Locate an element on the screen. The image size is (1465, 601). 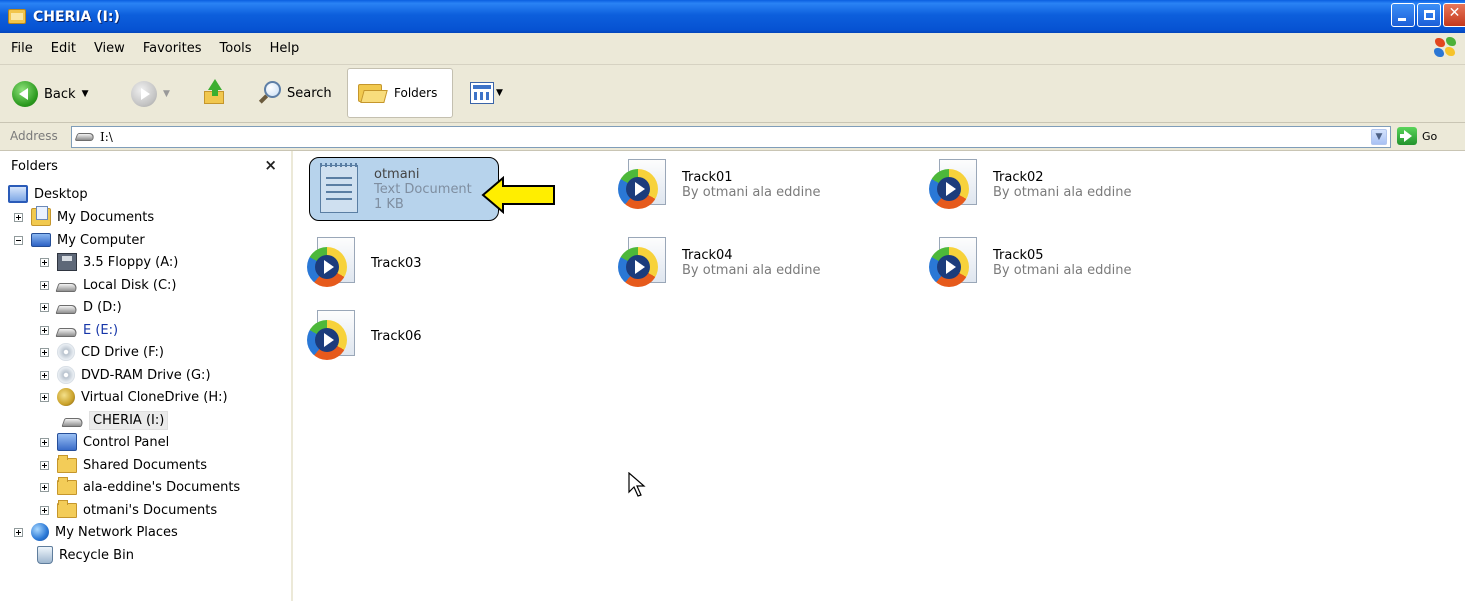
tree-item-ala-eddine-documents: ala-eddine's Documents is located at coordinates (140, 487).